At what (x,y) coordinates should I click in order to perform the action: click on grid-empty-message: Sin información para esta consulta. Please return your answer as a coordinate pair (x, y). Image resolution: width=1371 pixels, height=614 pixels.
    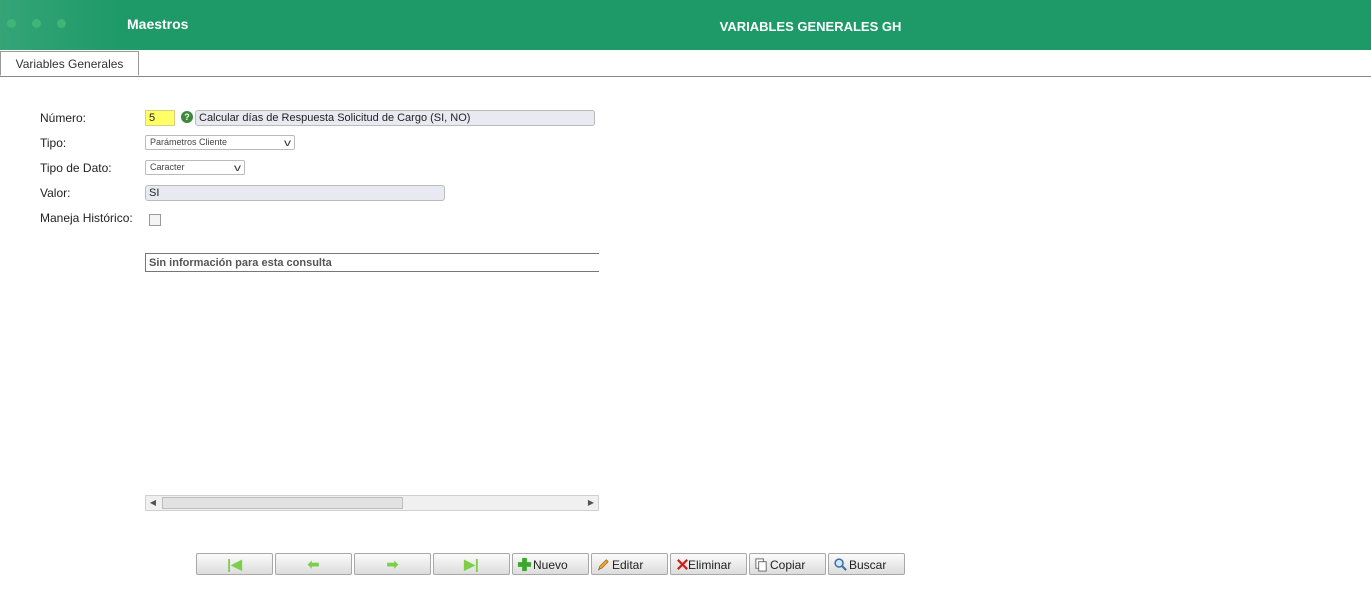
    Looking at the image, I should click on (240, 263).